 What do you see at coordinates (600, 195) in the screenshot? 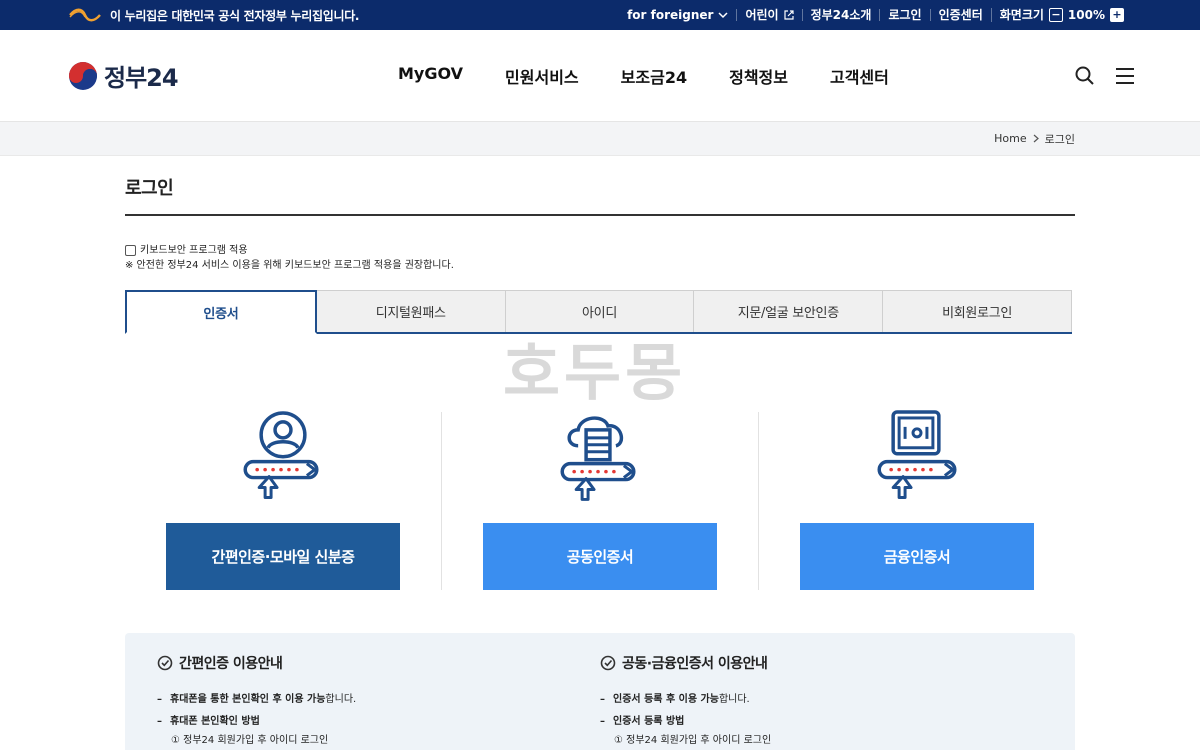
I see `page-title: 로그인` at bounding box center [600, 195].